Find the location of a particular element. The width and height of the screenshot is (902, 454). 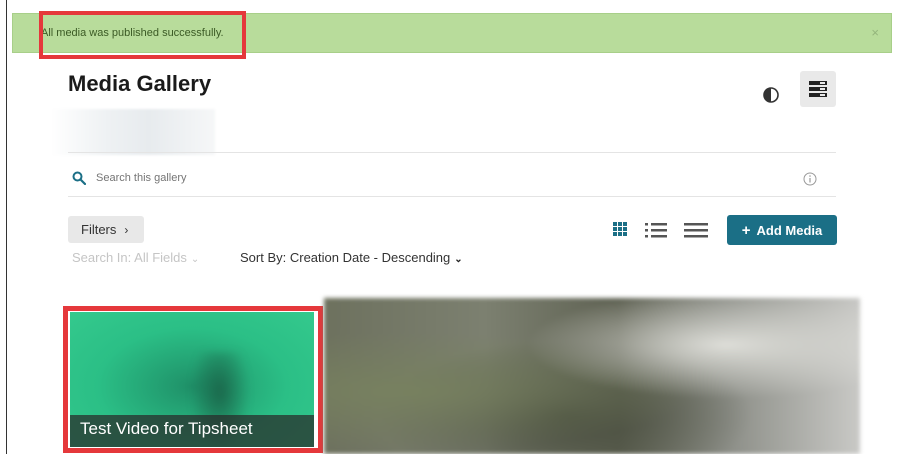

search-icon is located at coordinates (79, 178).